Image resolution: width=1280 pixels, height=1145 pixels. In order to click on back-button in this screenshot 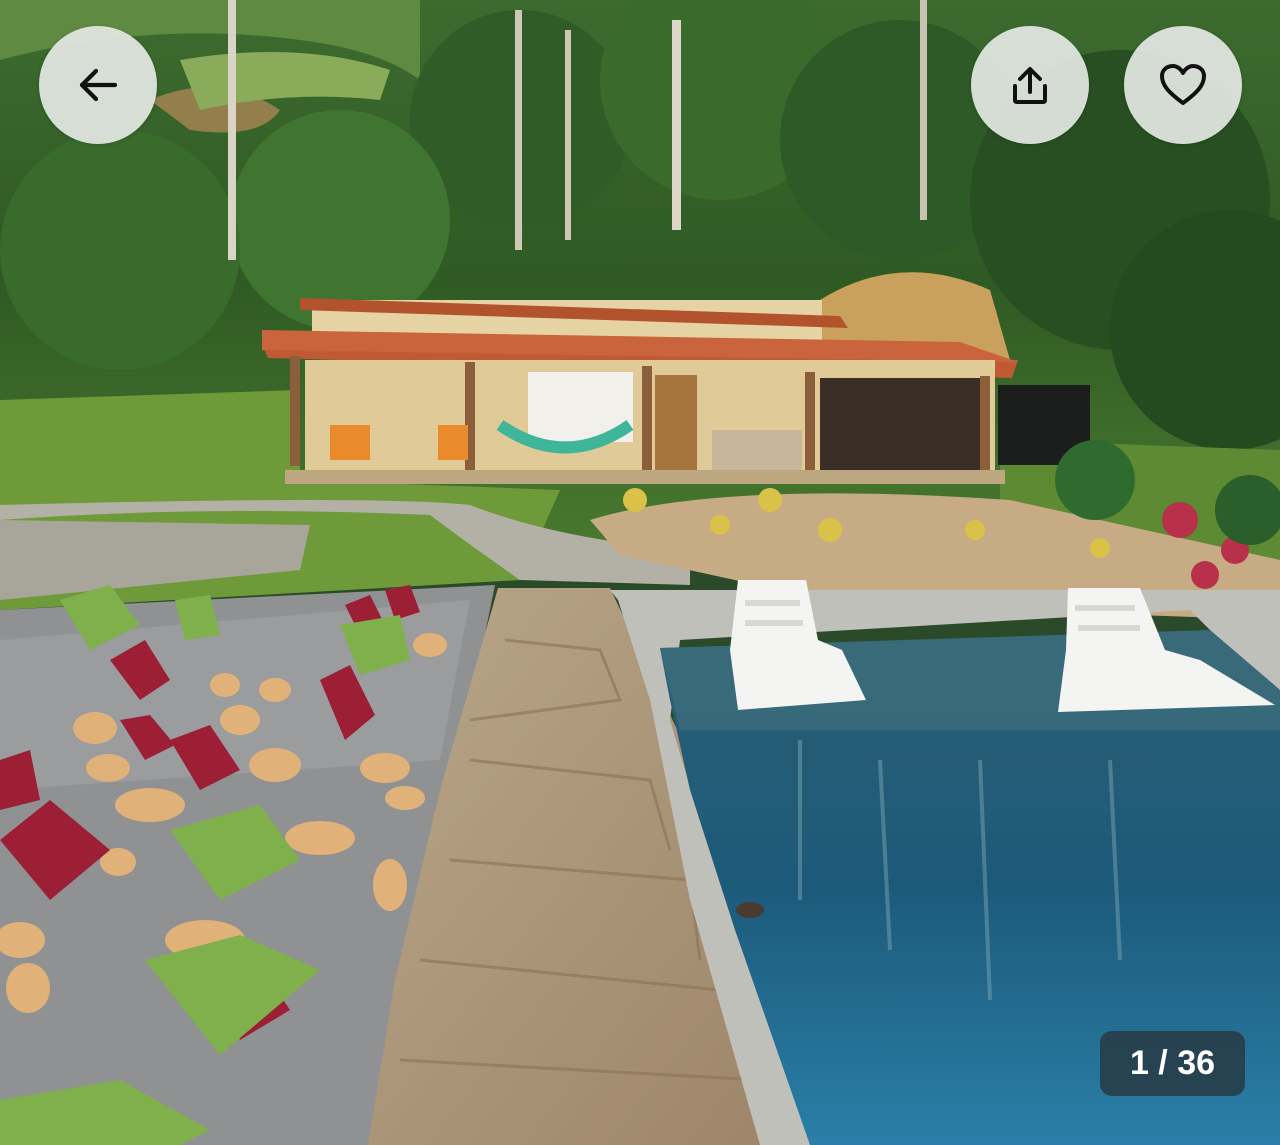, I will do `click(98, 85)`.